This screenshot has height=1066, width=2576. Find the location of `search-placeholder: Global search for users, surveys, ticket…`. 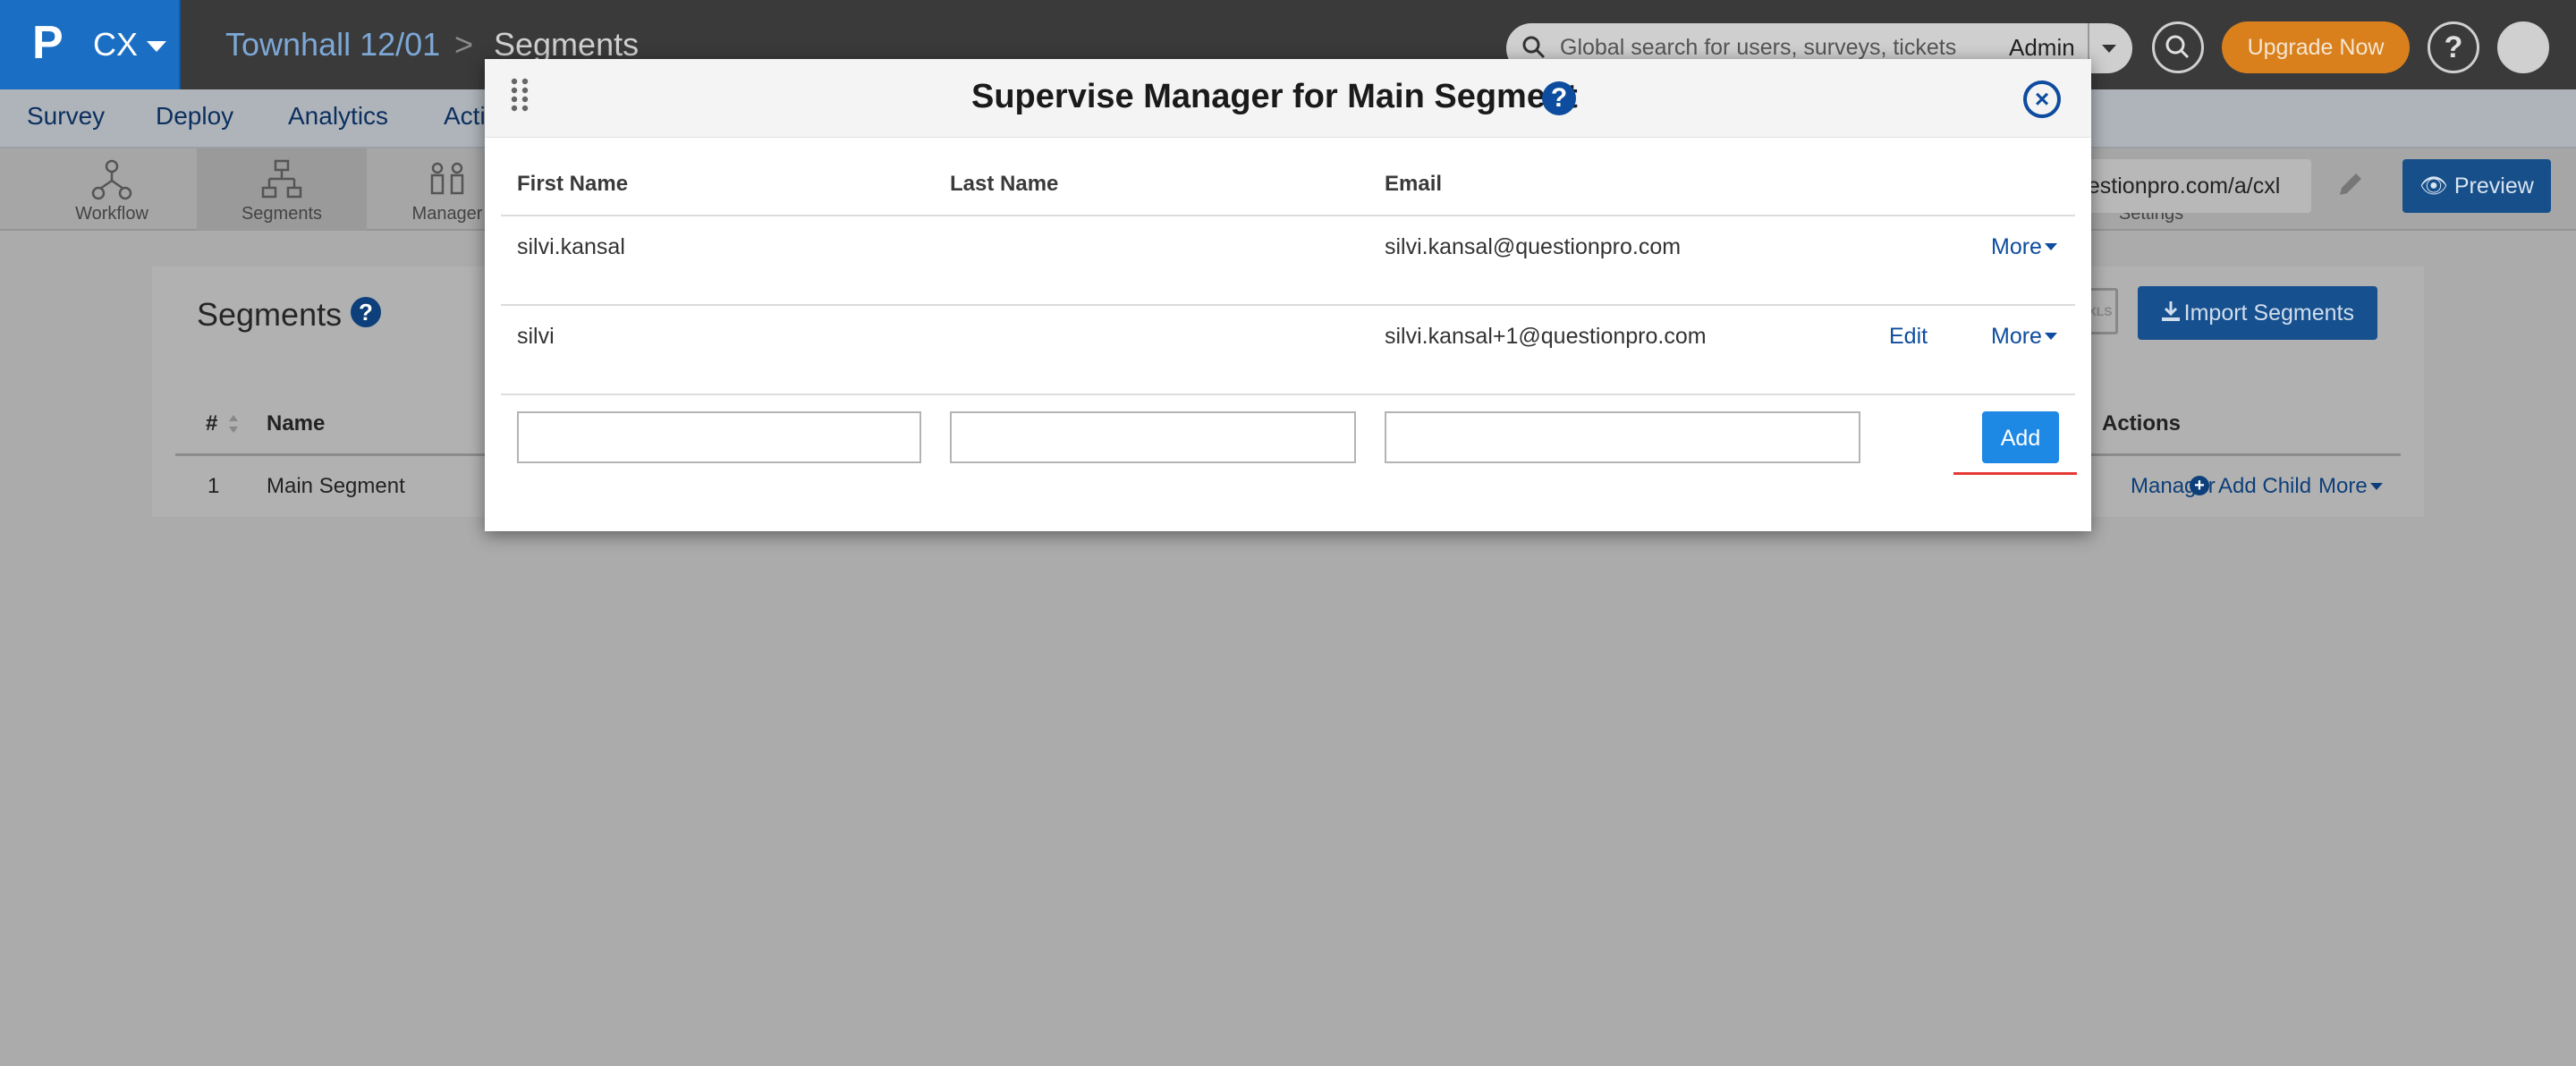

search-placeholder: Global search for users, surveys, ticket… is located at coordinates (1758, 47).